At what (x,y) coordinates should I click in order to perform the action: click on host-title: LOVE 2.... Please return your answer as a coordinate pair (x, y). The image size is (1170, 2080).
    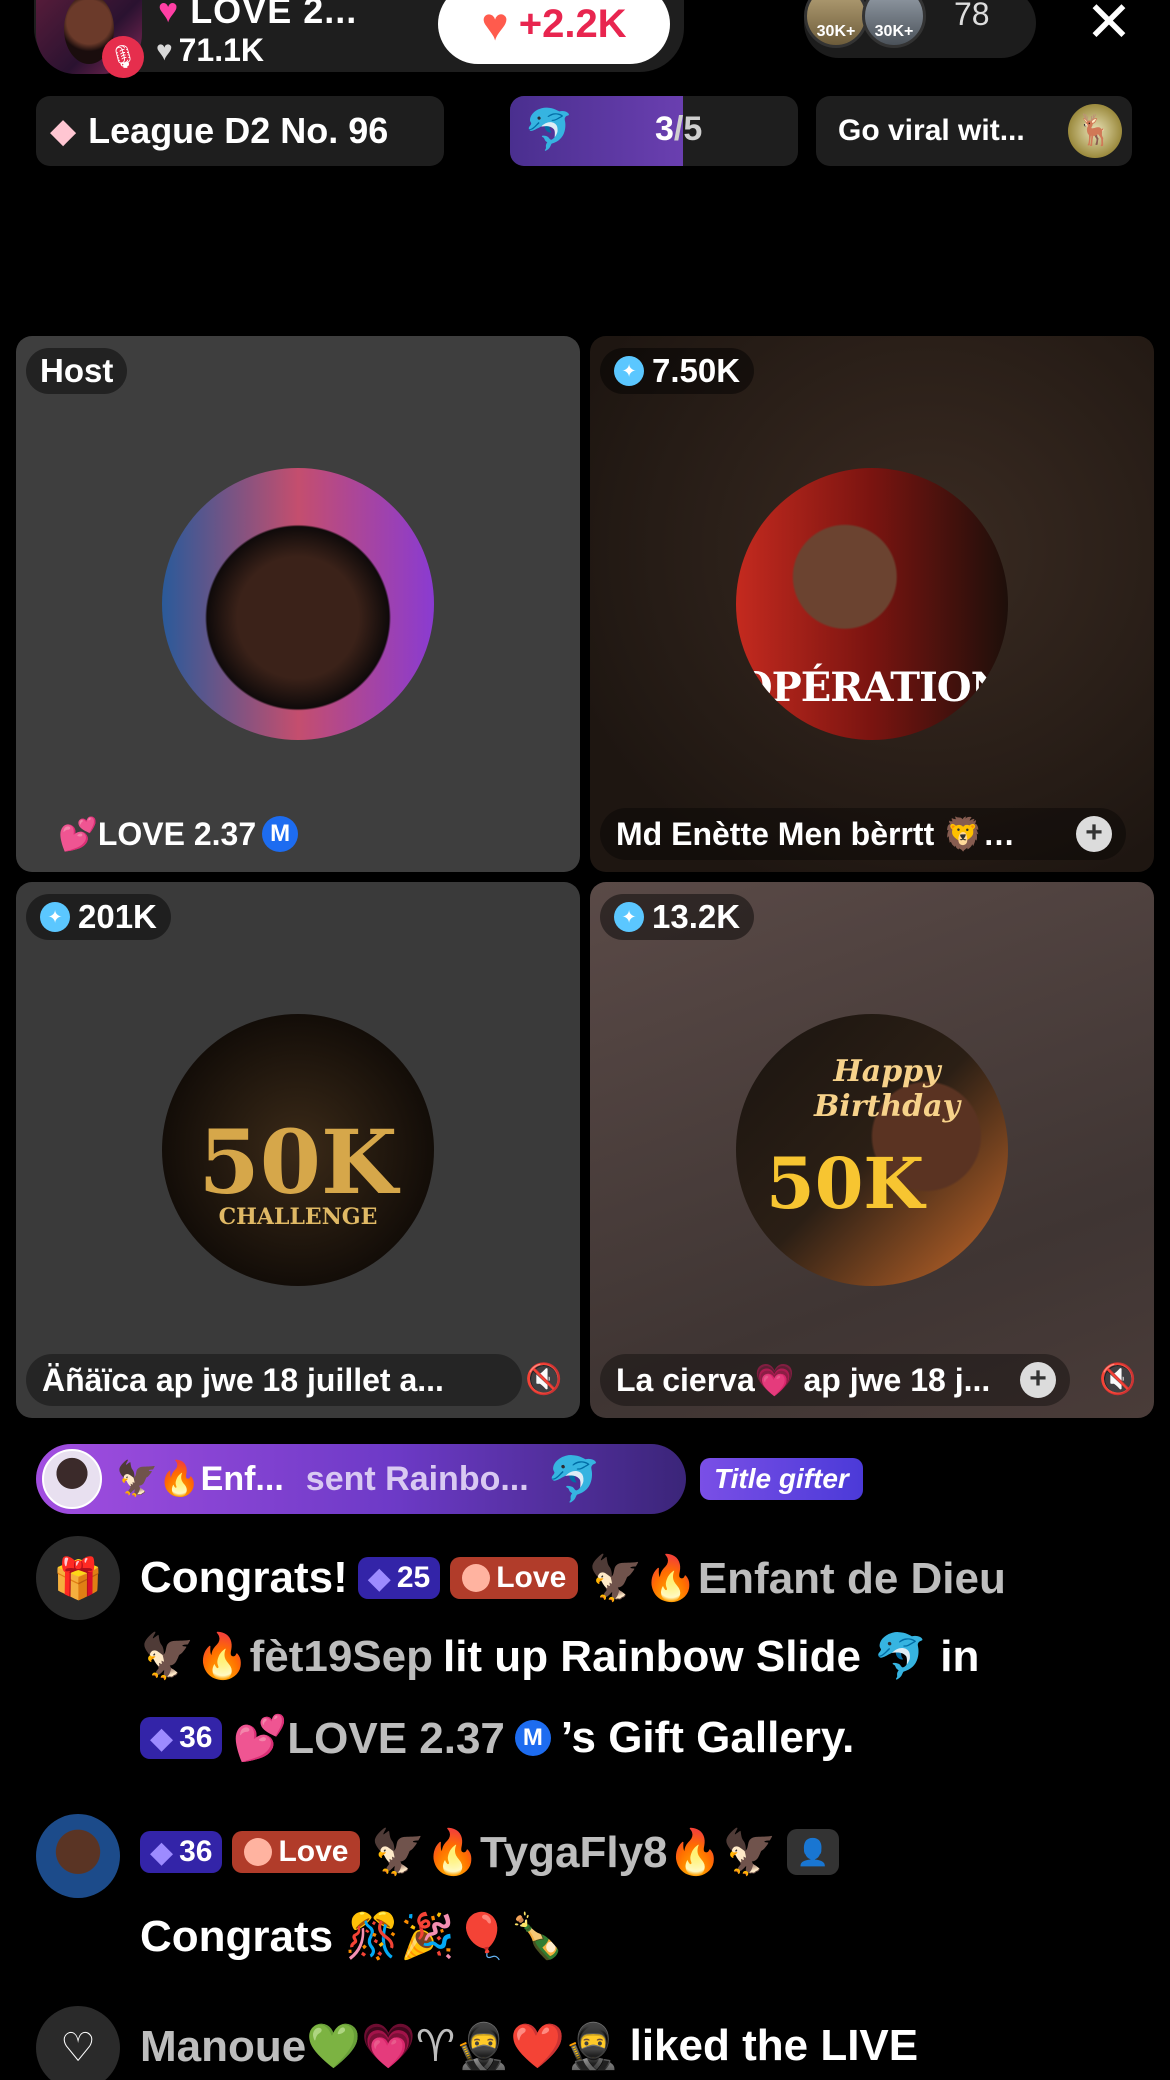
    Looking at the image, I should click on (274, 15).